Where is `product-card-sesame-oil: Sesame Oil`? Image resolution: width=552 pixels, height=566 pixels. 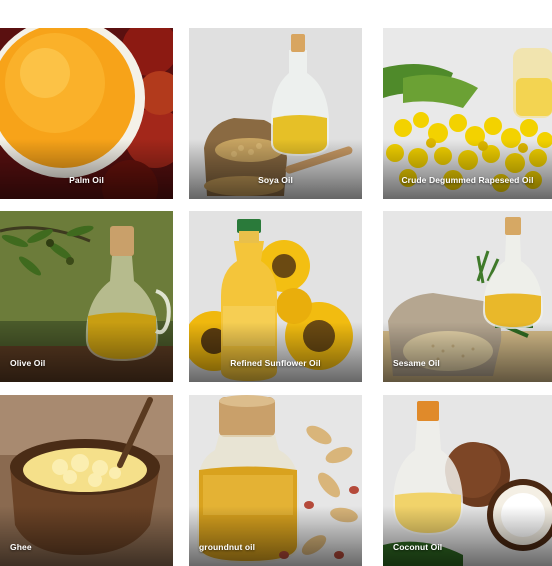
product-card-sesame-oil: Sesame Oil is located at coordinates (467, 296).